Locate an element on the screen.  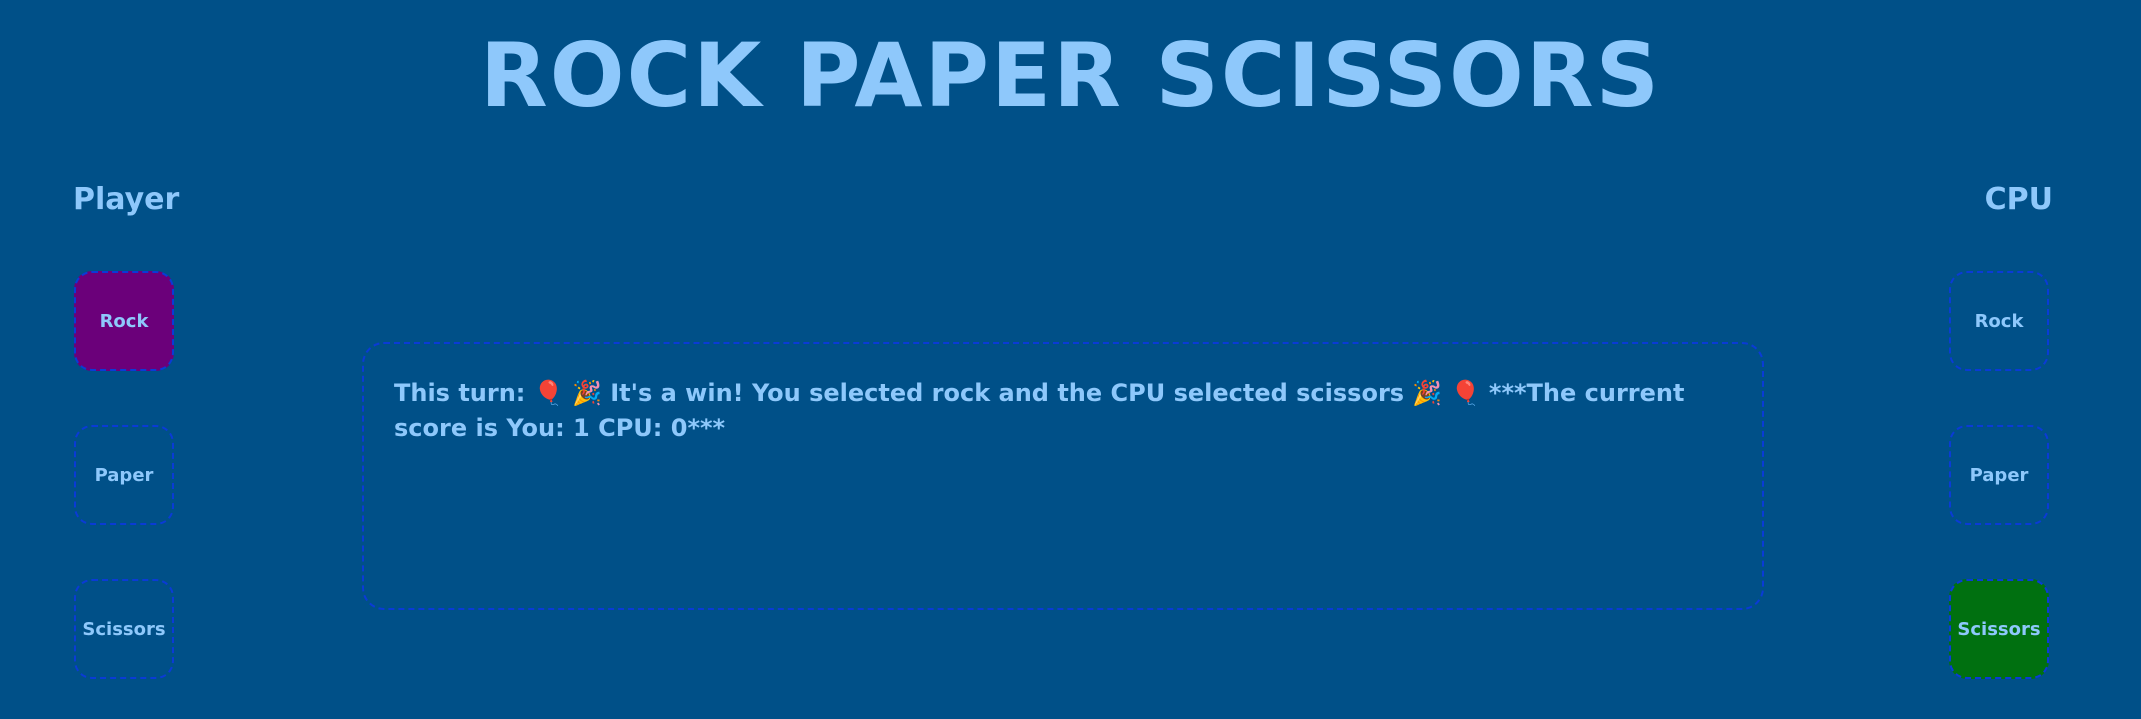
player-label: Player is located at coordinates (126, 199).